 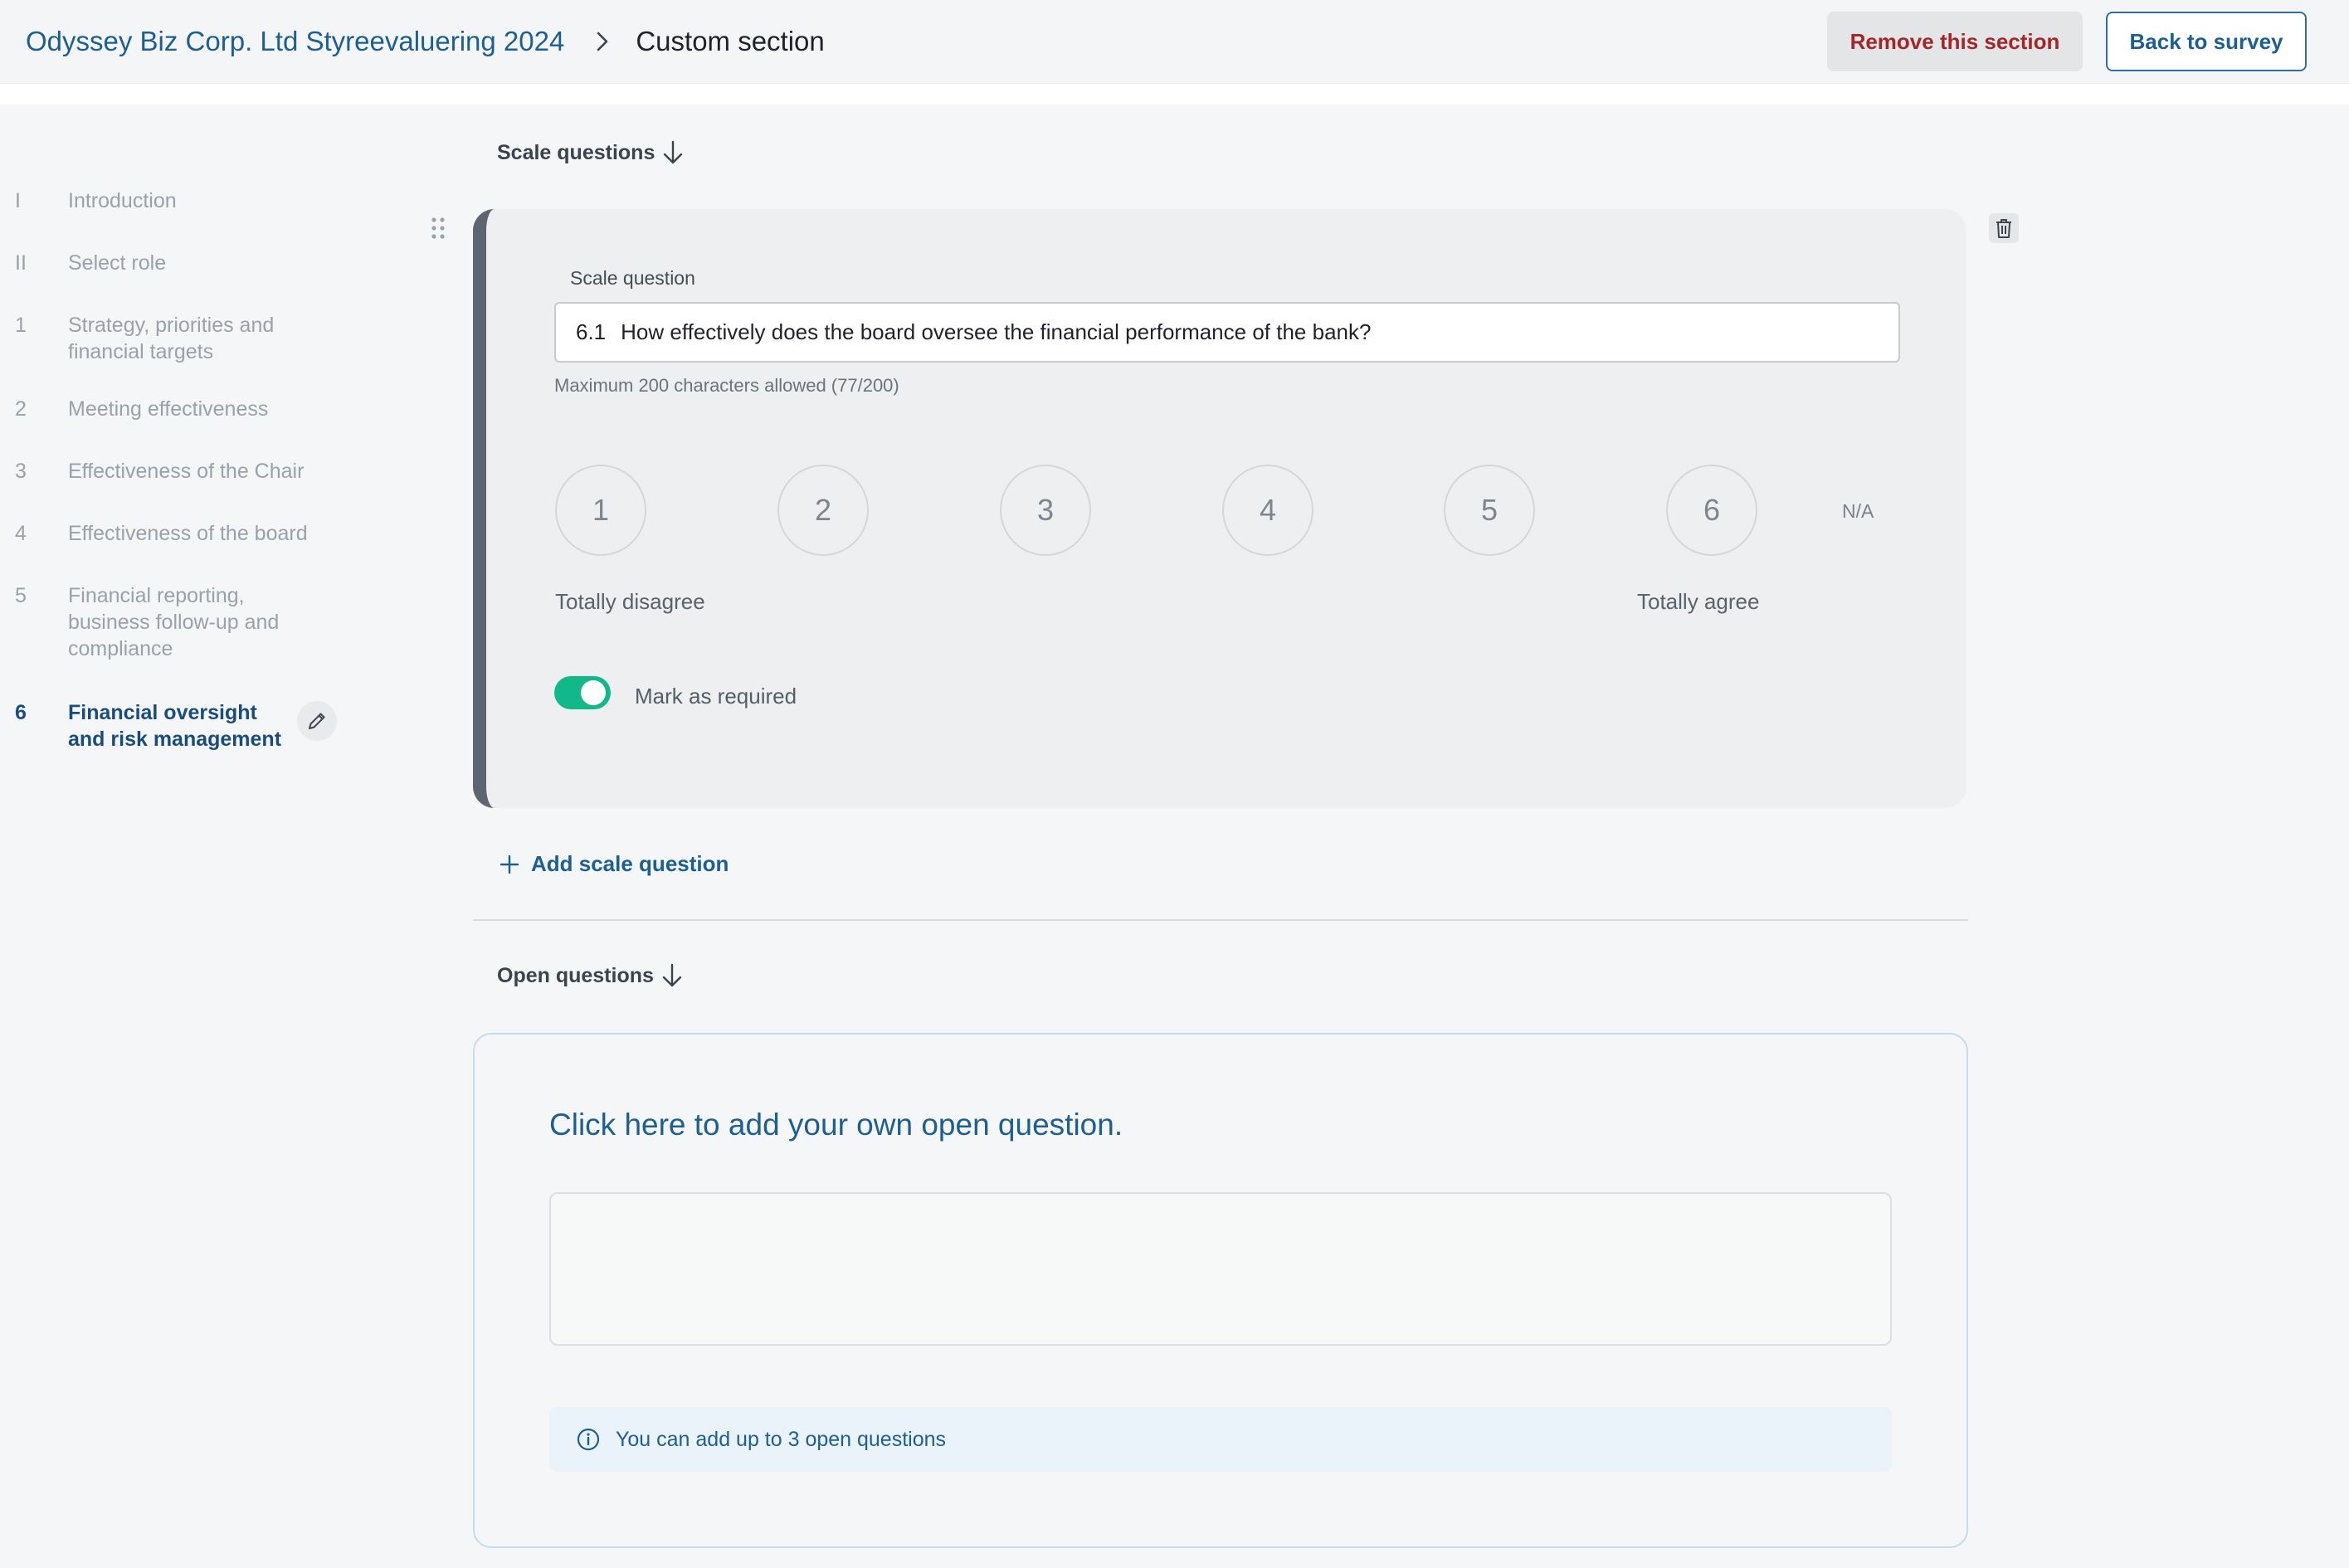 I want to click on chevron-right-icon, so click(x=602, y=41).